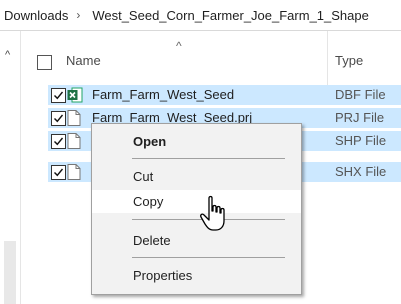 The width and height of the screenshot is (401, 304). What do you see at coordinates (361, 171) in the screenshot?
I see `file-type: SHX File` at bounding box center [361, 171].